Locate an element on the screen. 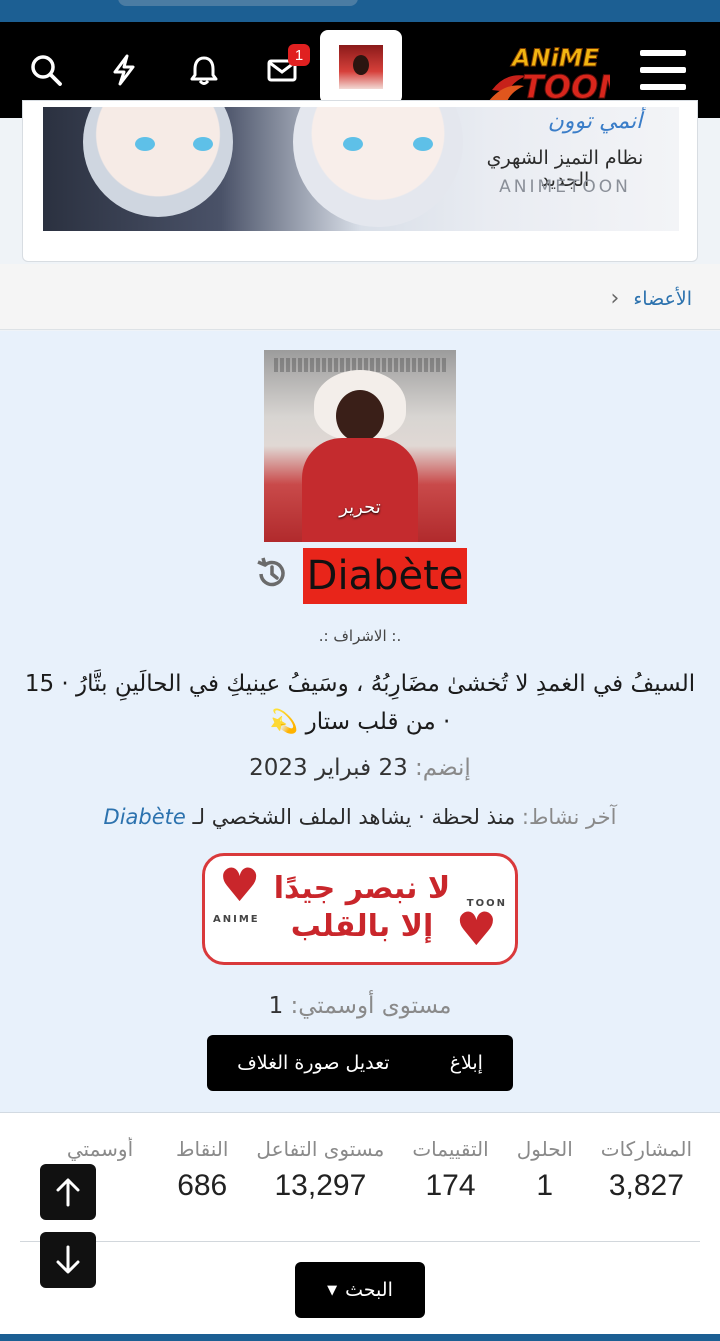  banner-brand: ANIMETOON is located at coordinates (565, 187).